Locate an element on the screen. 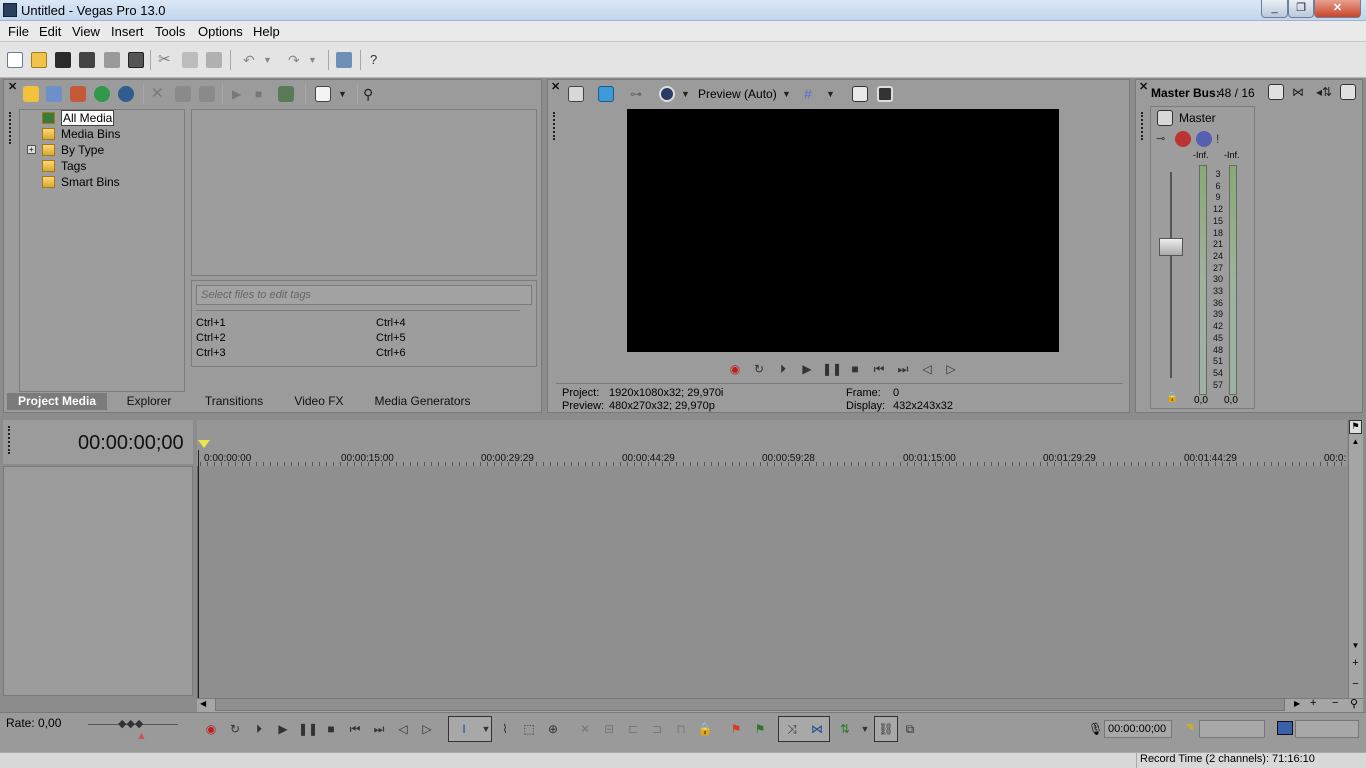  normal-edit-tool-icon: I is located at coordinates (464, 729).